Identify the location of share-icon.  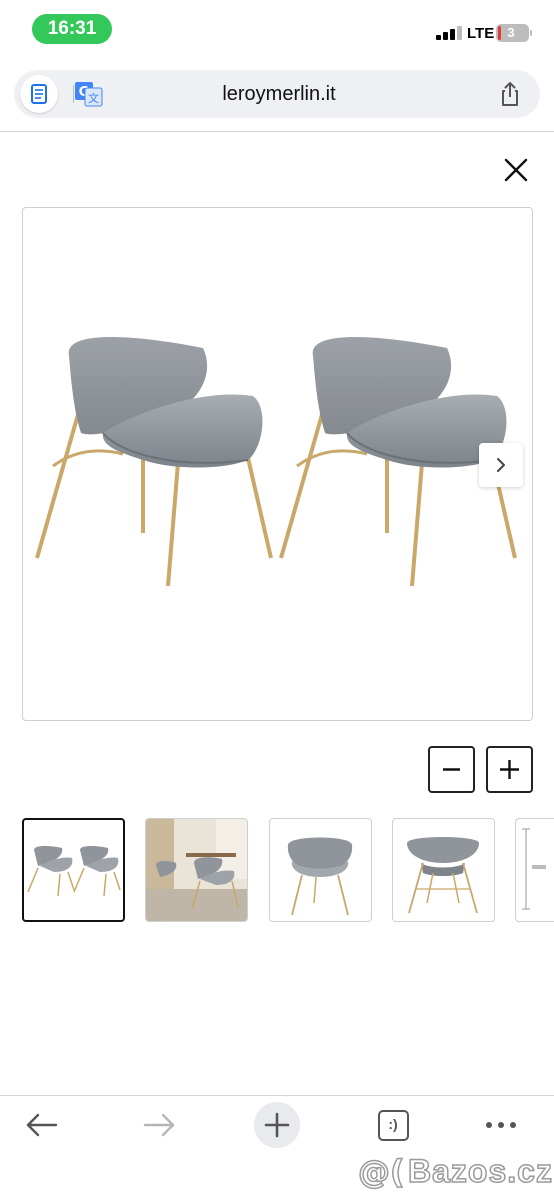
(510, 94).